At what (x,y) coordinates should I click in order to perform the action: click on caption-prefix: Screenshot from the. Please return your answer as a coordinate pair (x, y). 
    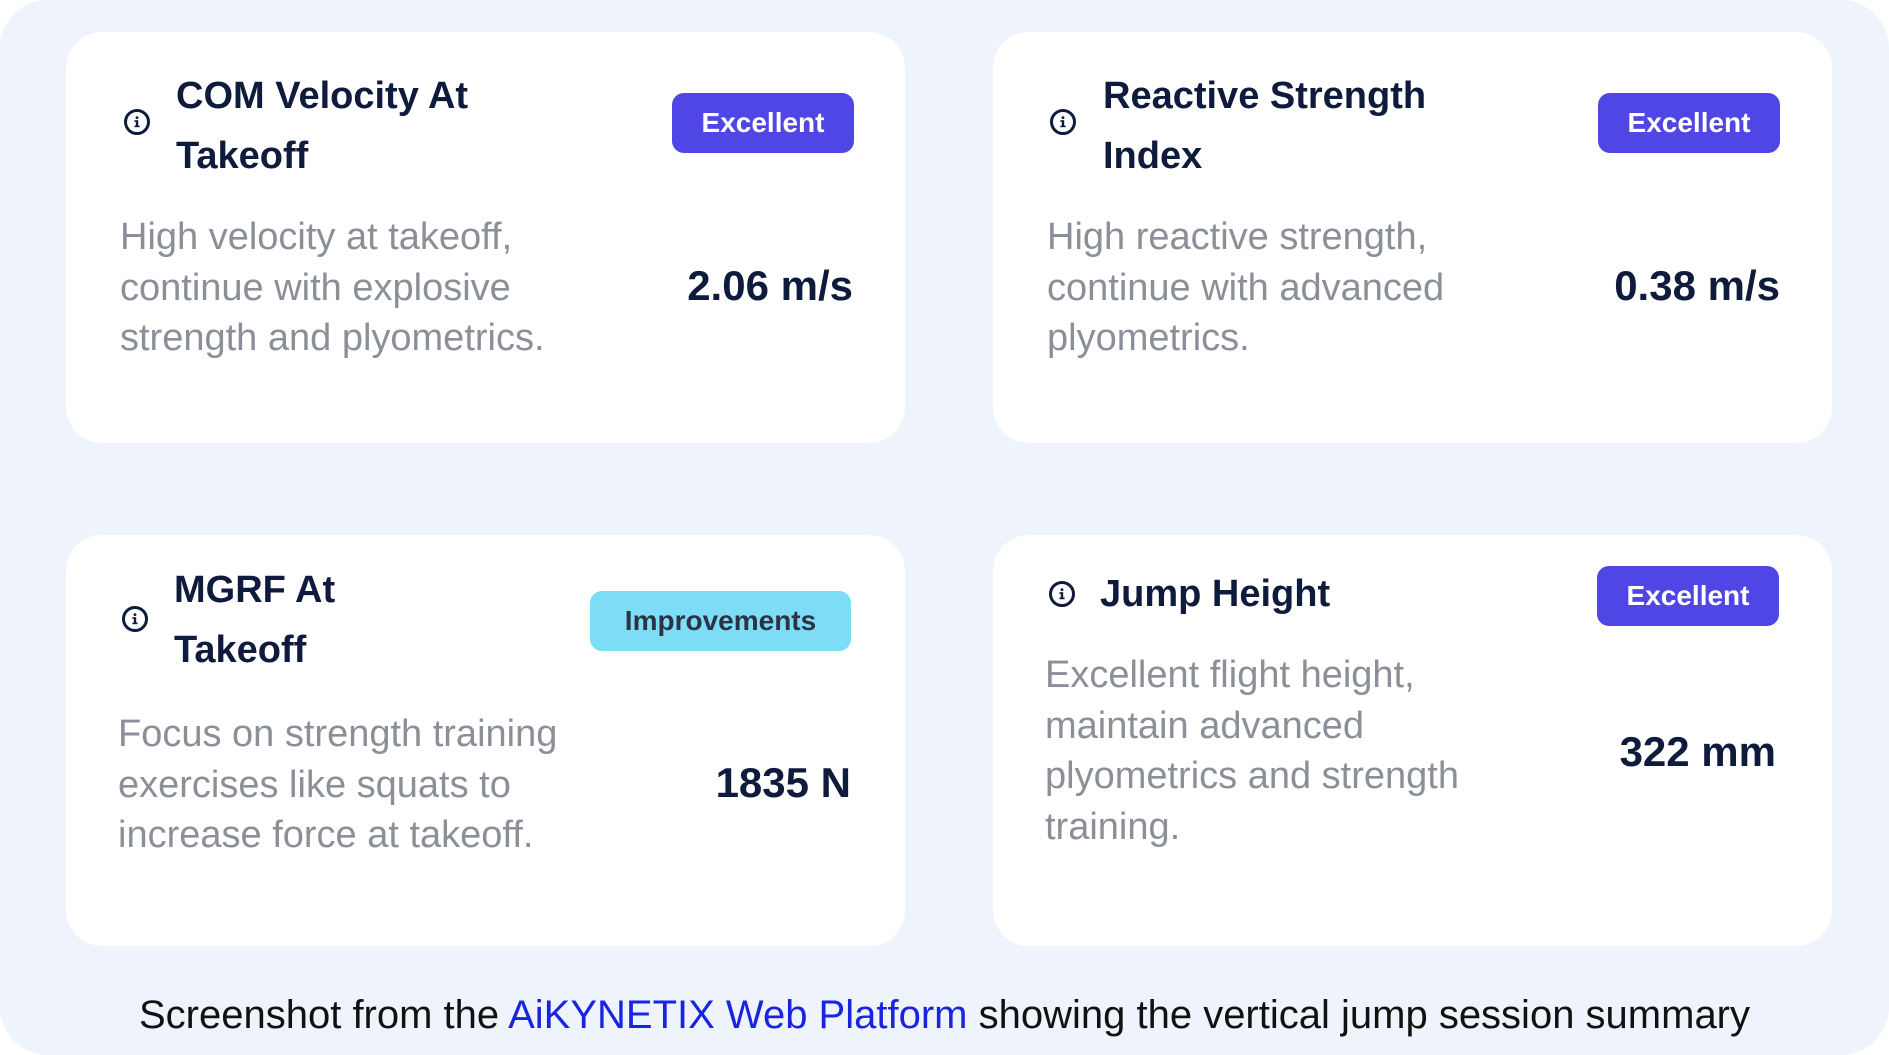
    Looking at the image, I should click on (323, 1015).